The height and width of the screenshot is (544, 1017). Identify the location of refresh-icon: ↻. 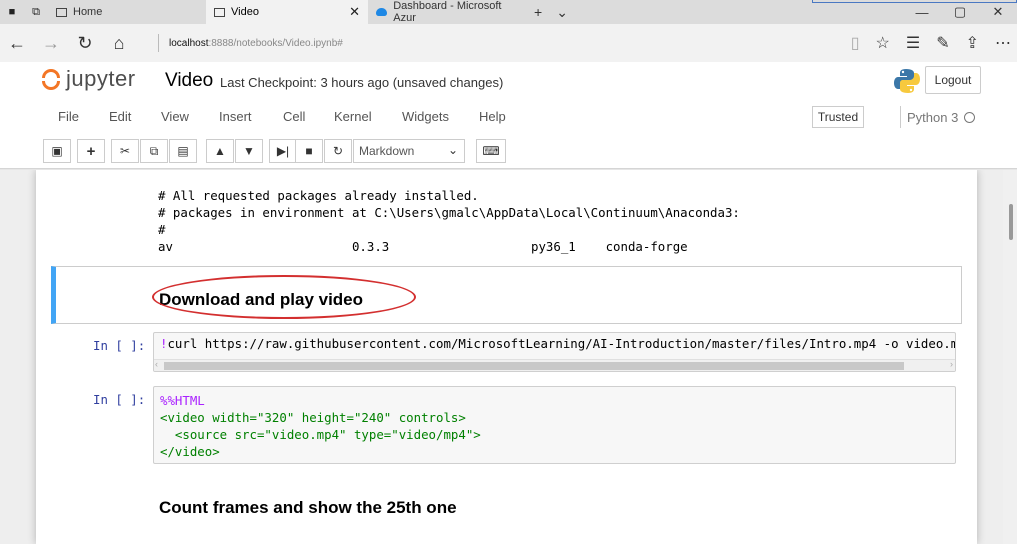
(85, 43).